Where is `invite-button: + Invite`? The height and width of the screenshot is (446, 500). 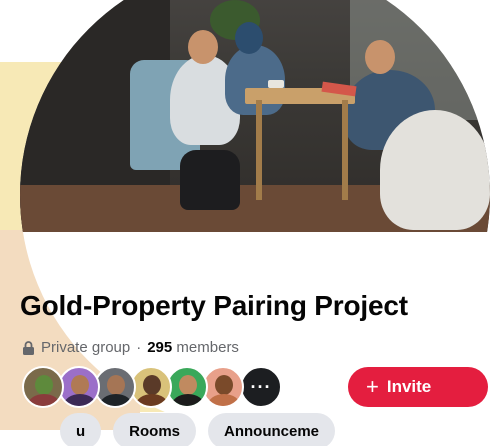 invite-button: + Invite is located at coordinates (418, 387).